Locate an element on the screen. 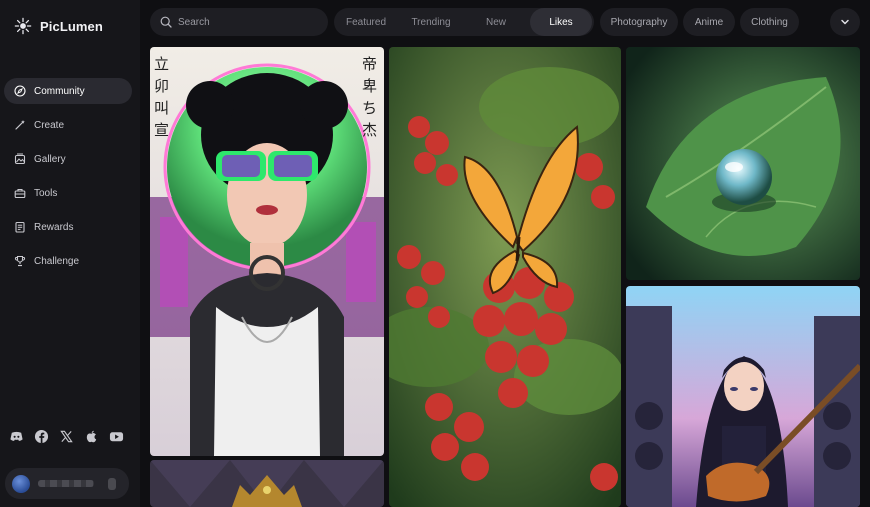  redacted-username is located at coordinates (66, 483).